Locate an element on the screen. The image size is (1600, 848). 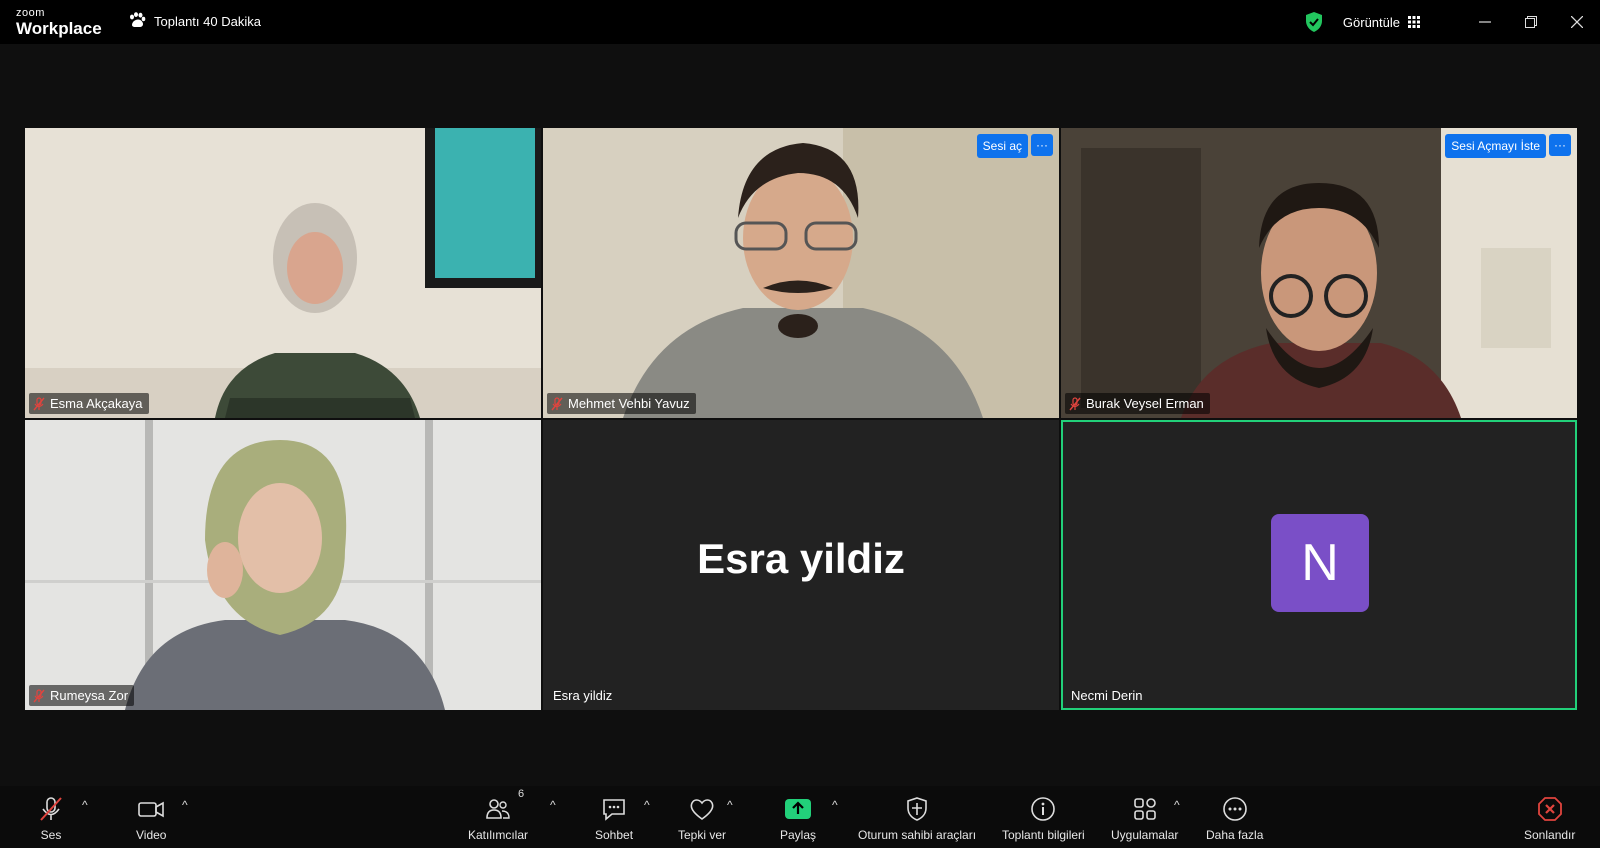
participant-name: Necmi Derin is located at coordinates (1107, 695).